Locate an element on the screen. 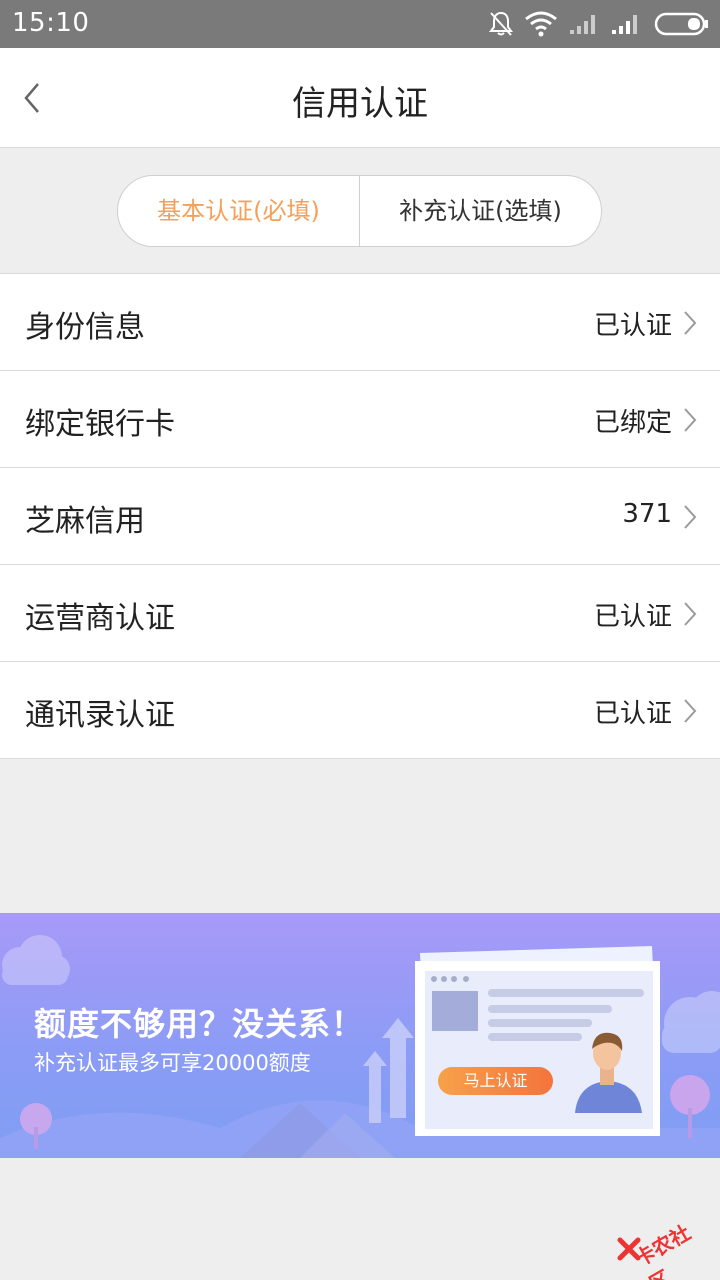  list-item-contacts: 通讯录认证 已认证 is located at coordinates (360, 710).